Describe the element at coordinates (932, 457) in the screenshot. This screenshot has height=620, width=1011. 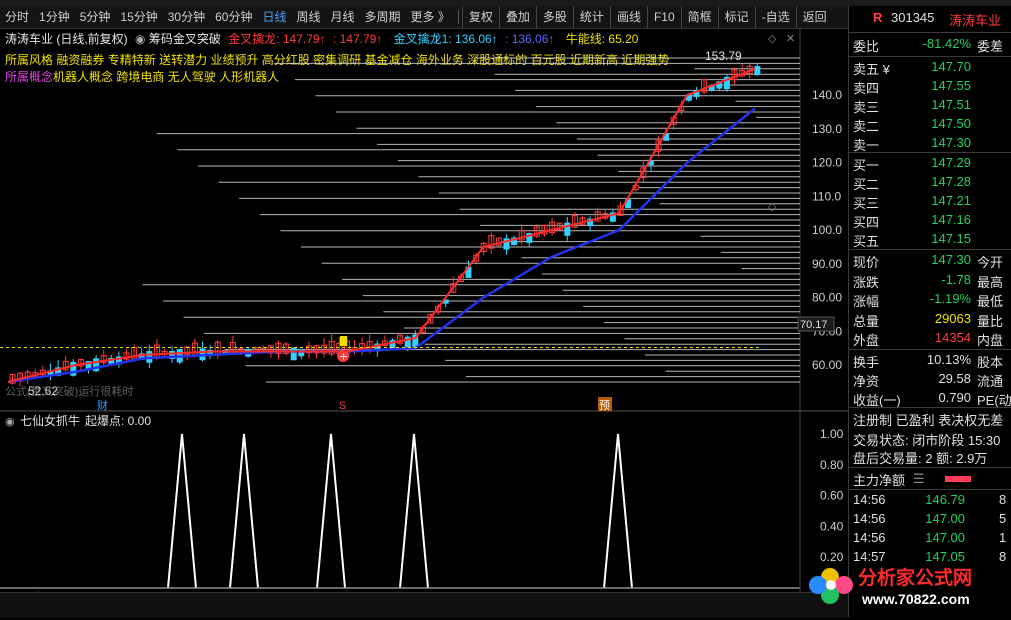
I see `after-hours-row: 盘后交易量: 2 额: 2.9万` at that location.